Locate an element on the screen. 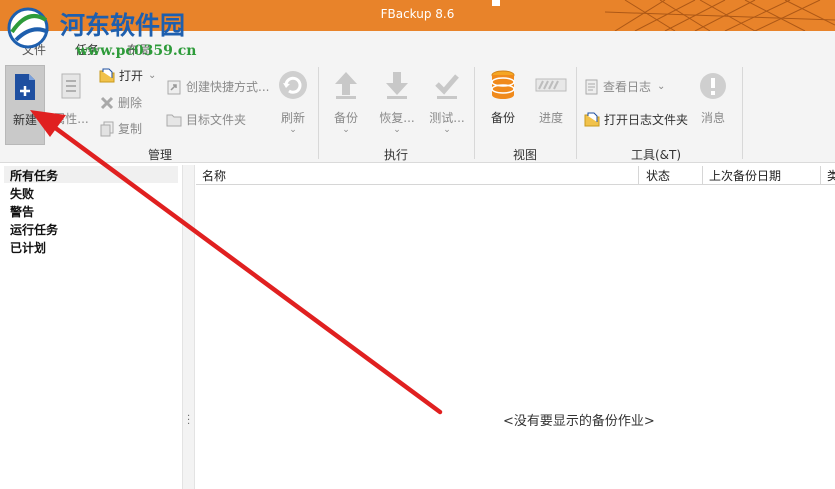 Image resolution: width=835 pixels, height=489 pixels. column-header-name: 名称 is located at coordinates (214, 175).